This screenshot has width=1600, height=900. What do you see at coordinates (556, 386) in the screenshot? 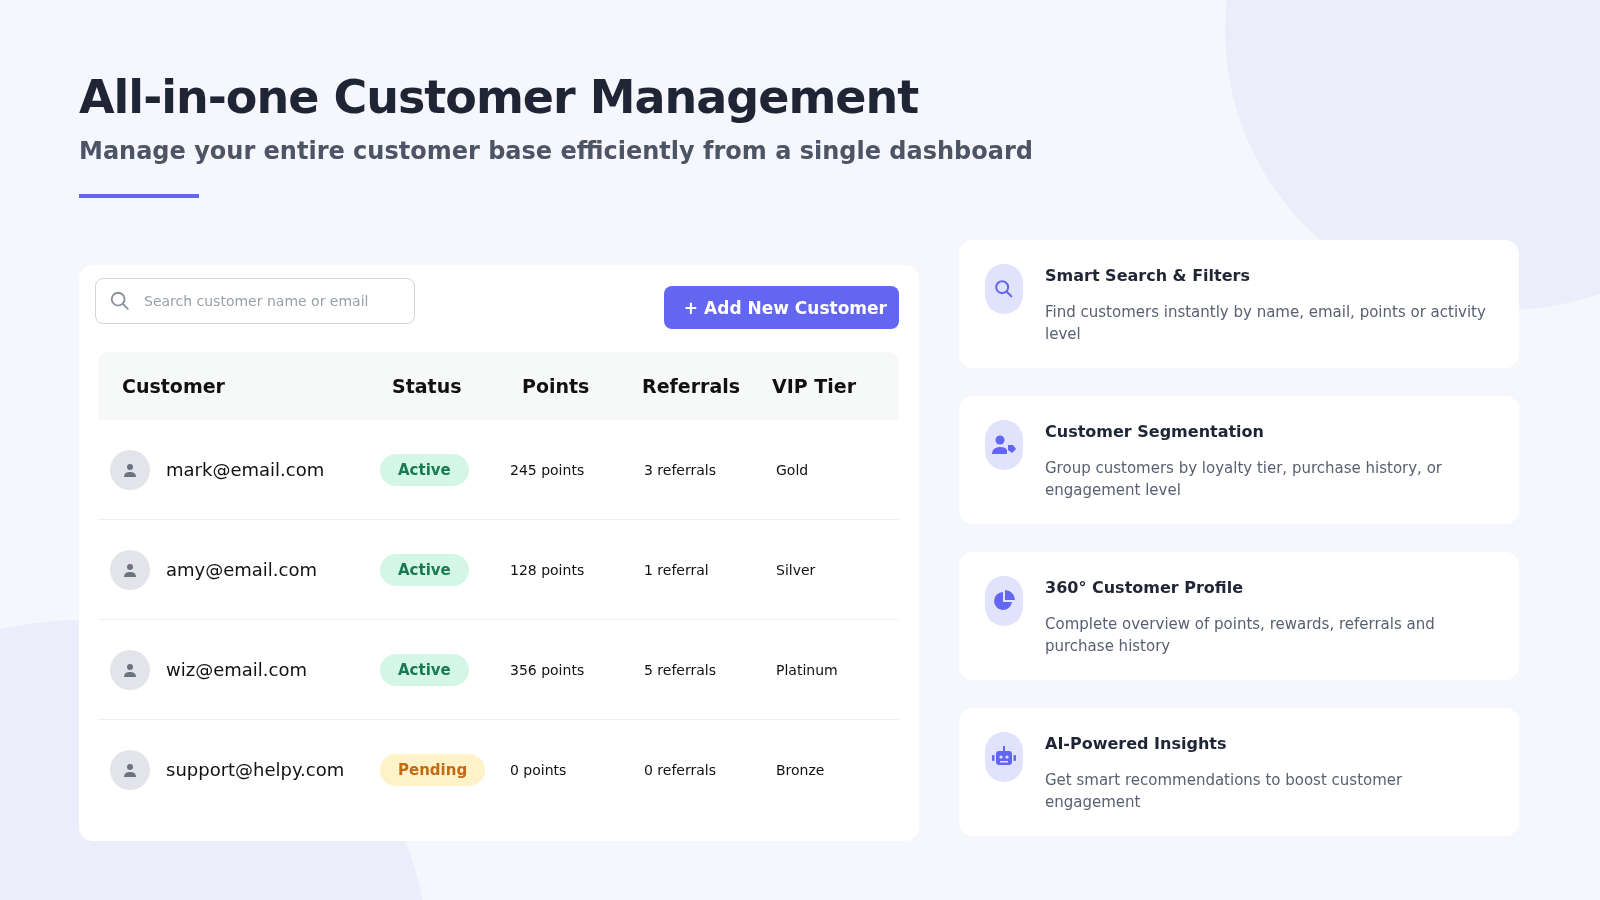
I see `column-header: Points` at bounding box center [556, 386].